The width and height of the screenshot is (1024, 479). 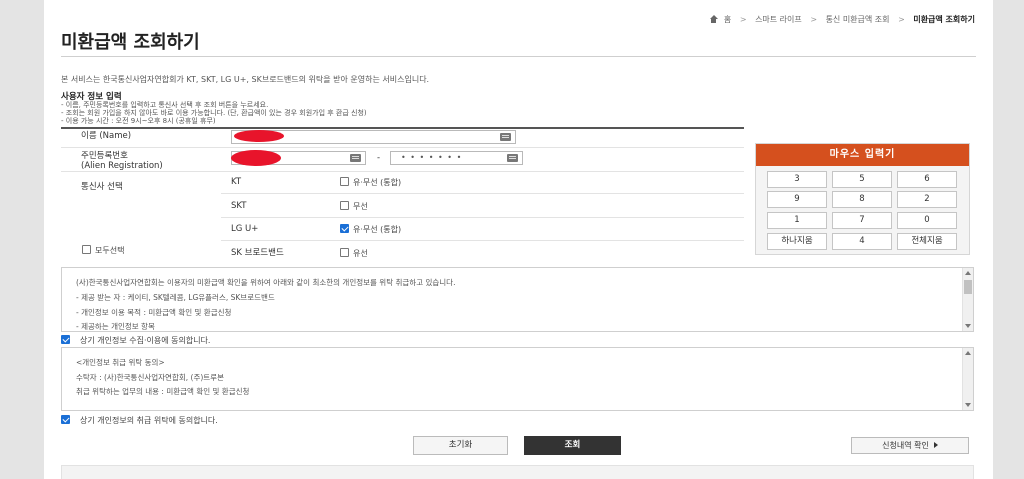 I want to click on consent-text-line: 수탁자 : (사)한국통신사업자연합회, (주)트루본, so click(x=150, y=377).